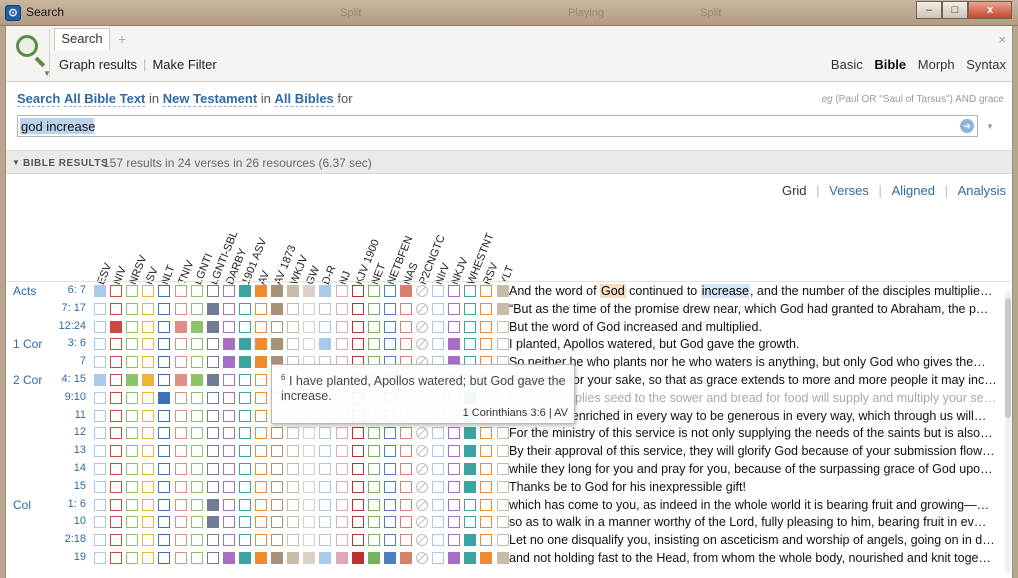 The image size is (1018, 578). I want to click on book-label: Acts, so click(24, 291).